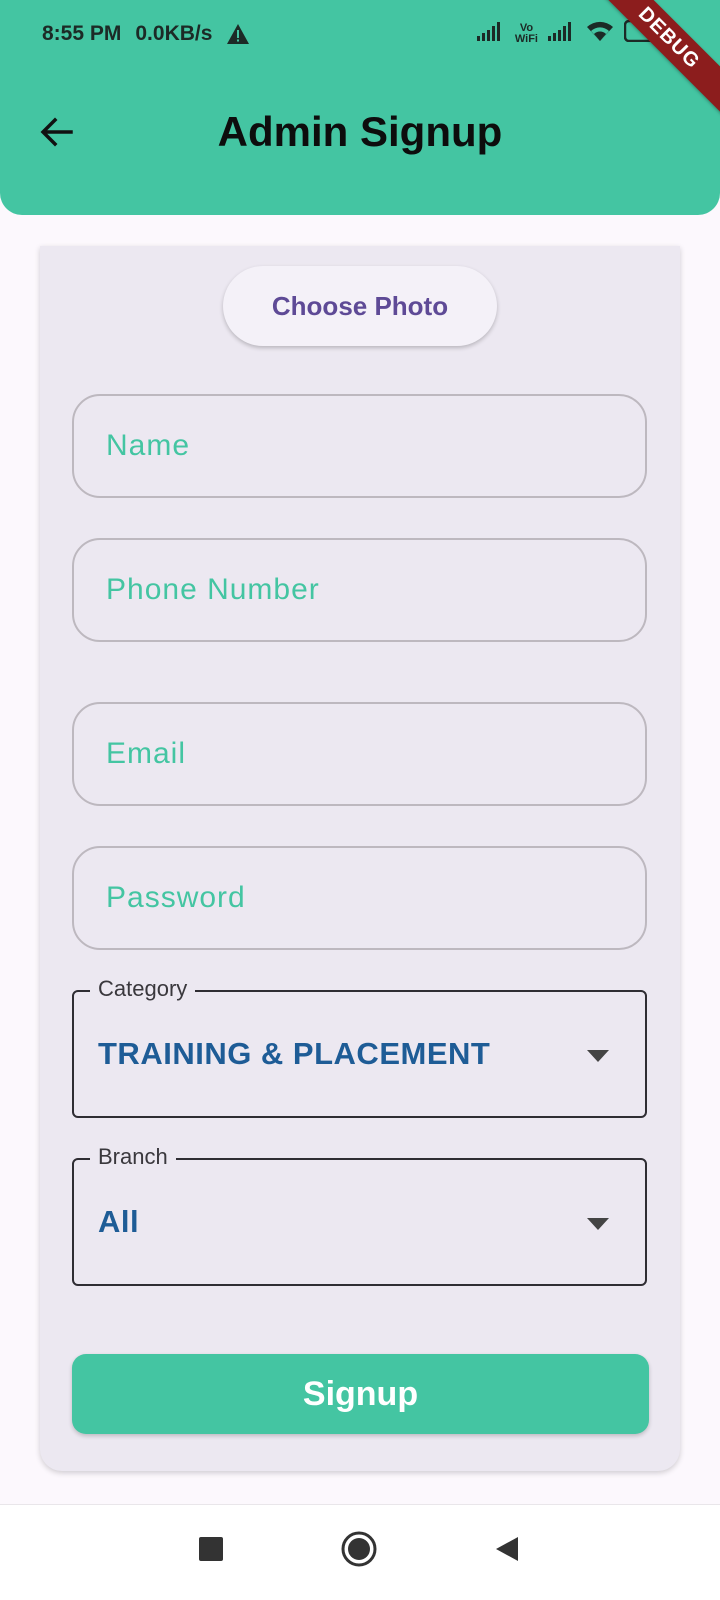 The image size is (720, 1600). I want to click on back-nav-button, so click(506, 1551).